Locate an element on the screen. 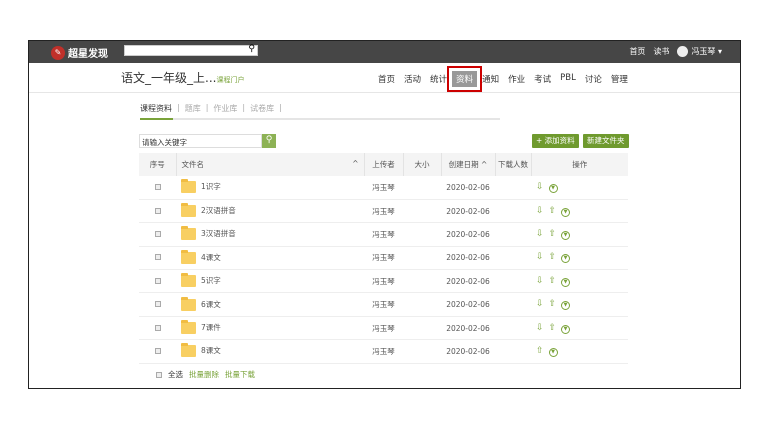  tab-course-materials: 课程资料 is located at coordinates (156, 108).